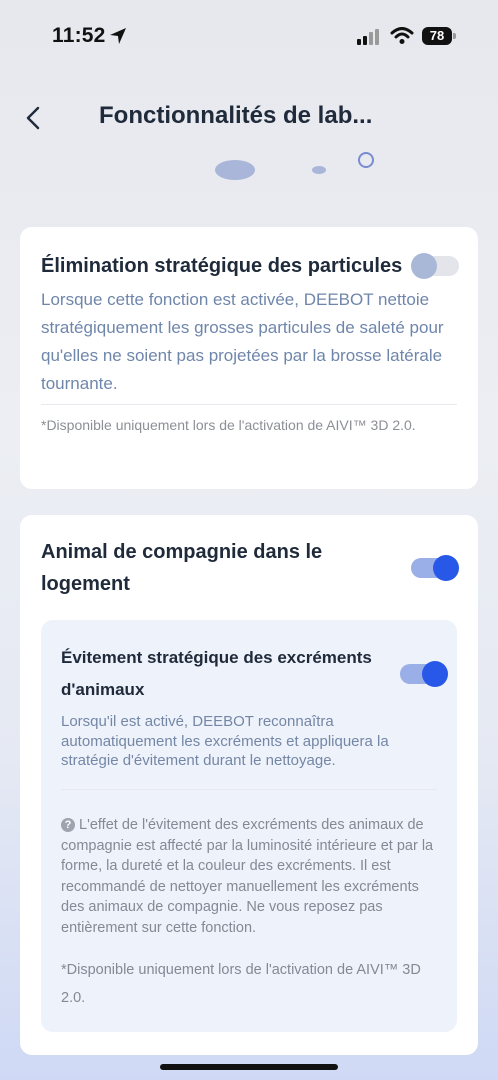 The height and width of the screenshot is (1080, 498). What do you see at coordinates (366, 160) in the screenshot?
I see `illustration-ring` at bounding box center [366, 160].